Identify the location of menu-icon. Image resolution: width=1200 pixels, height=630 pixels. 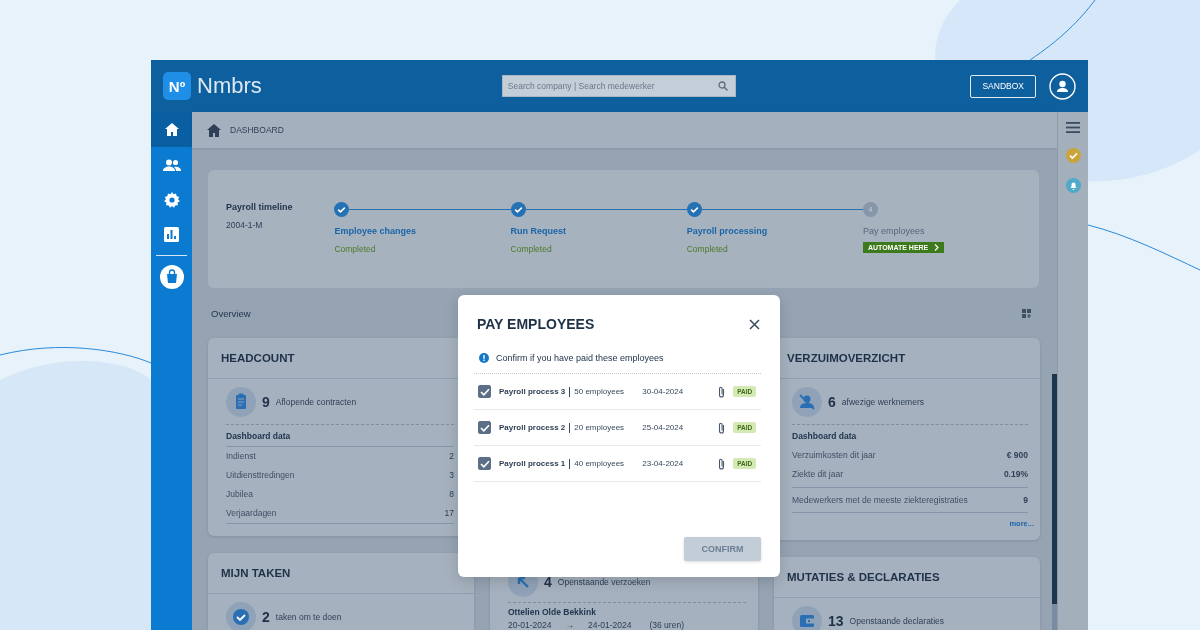
(1073, 127).